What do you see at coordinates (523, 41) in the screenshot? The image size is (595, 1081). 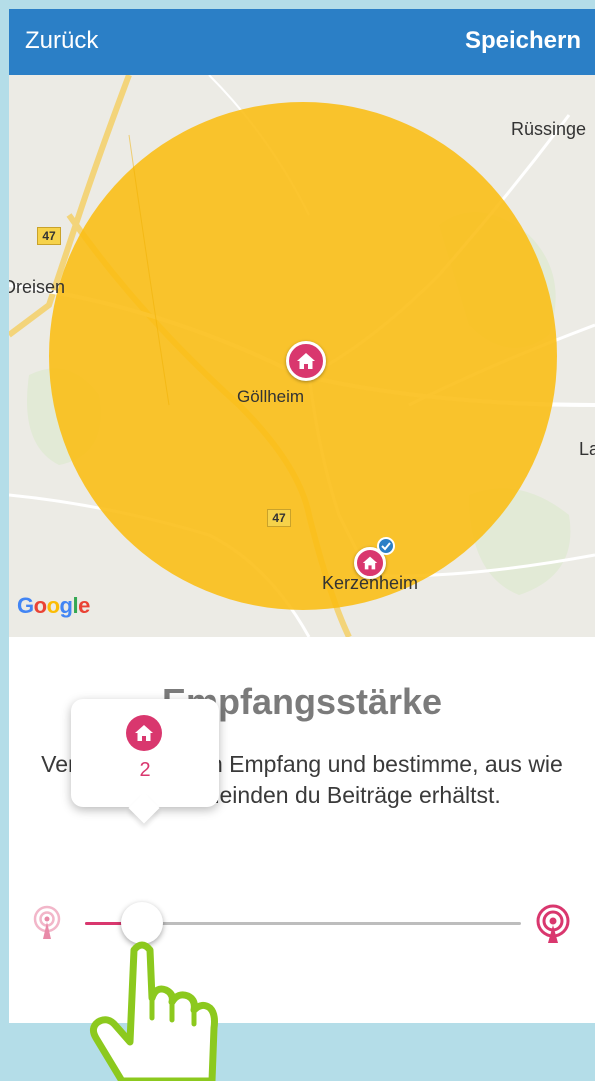 I see `save-button: Speichern` at bounding box center [523, 41].